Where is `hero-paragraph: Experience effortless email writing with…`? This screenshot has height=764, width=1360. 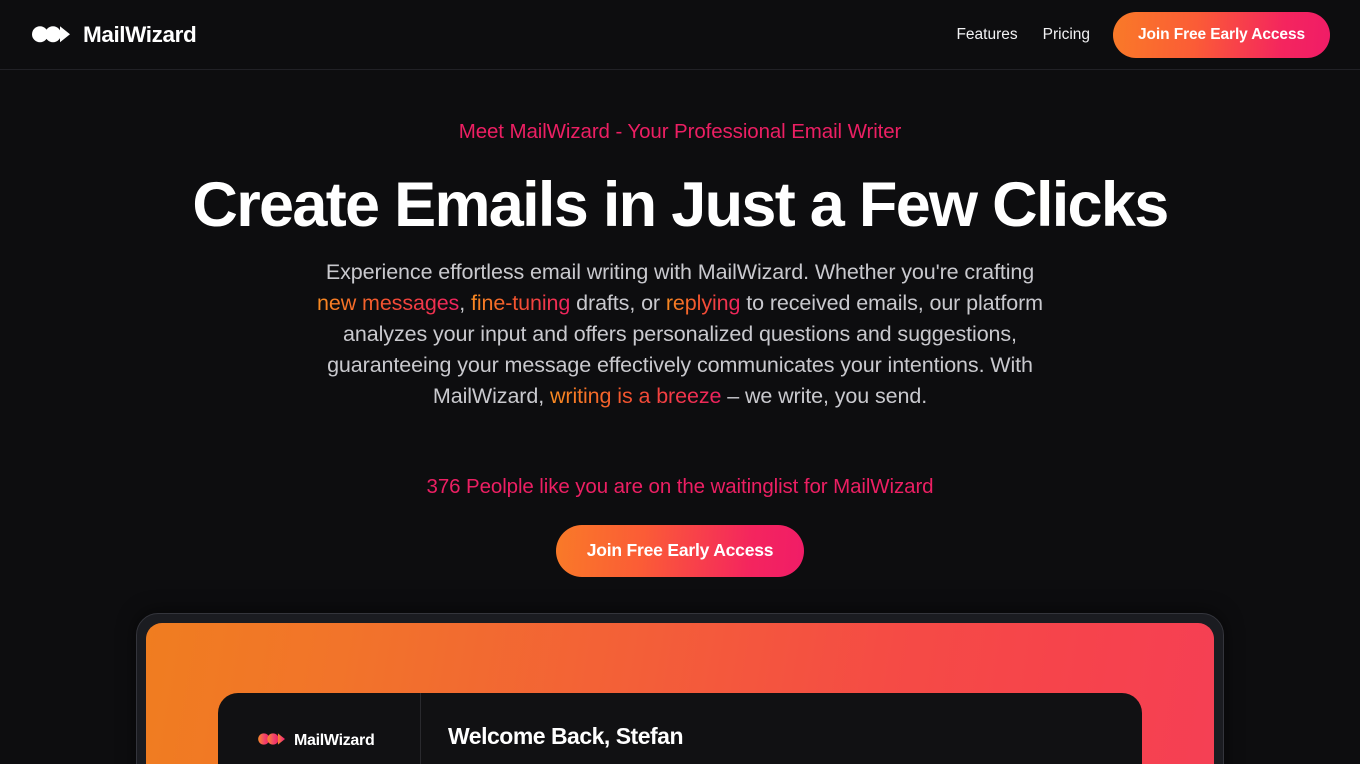
hero-paragraph: Experience effortless email writing with… is located at coordinates (680, 334).